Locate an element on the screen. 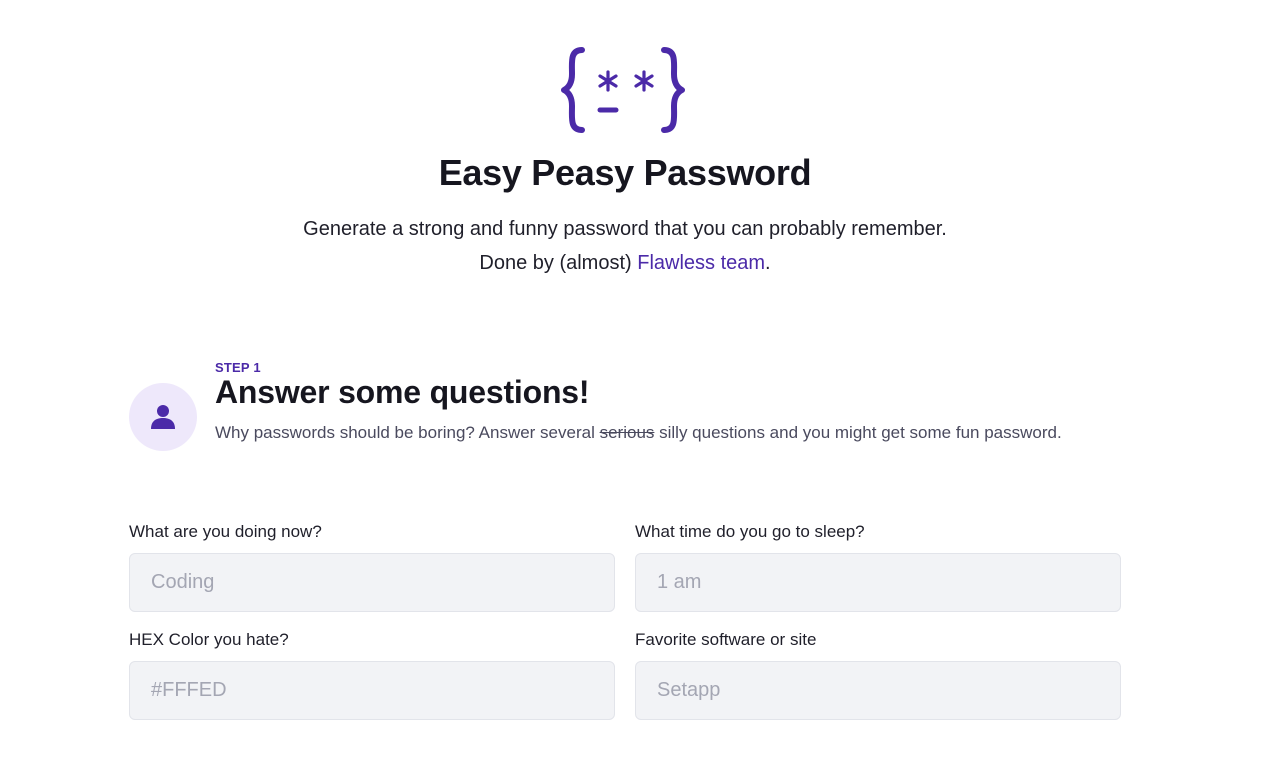  step-desc-strike: serious is located at coordinates (627, 432).